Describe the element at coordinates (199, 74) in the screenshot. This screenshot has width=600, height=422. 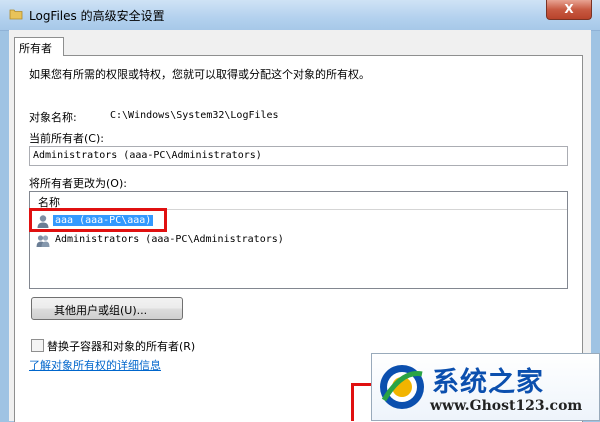
I see `intro-text: 如果您有所需的权限或特权，您就可以取得或分配这个对象的所有权。` at that location.